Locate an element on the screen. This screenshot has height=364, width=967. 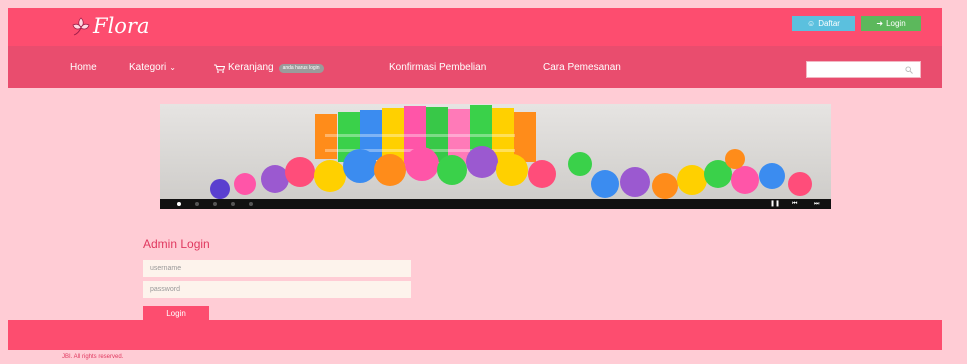
nav-confirm-label: Konfirmasi Pembelian is located at coordinates (438, 67).